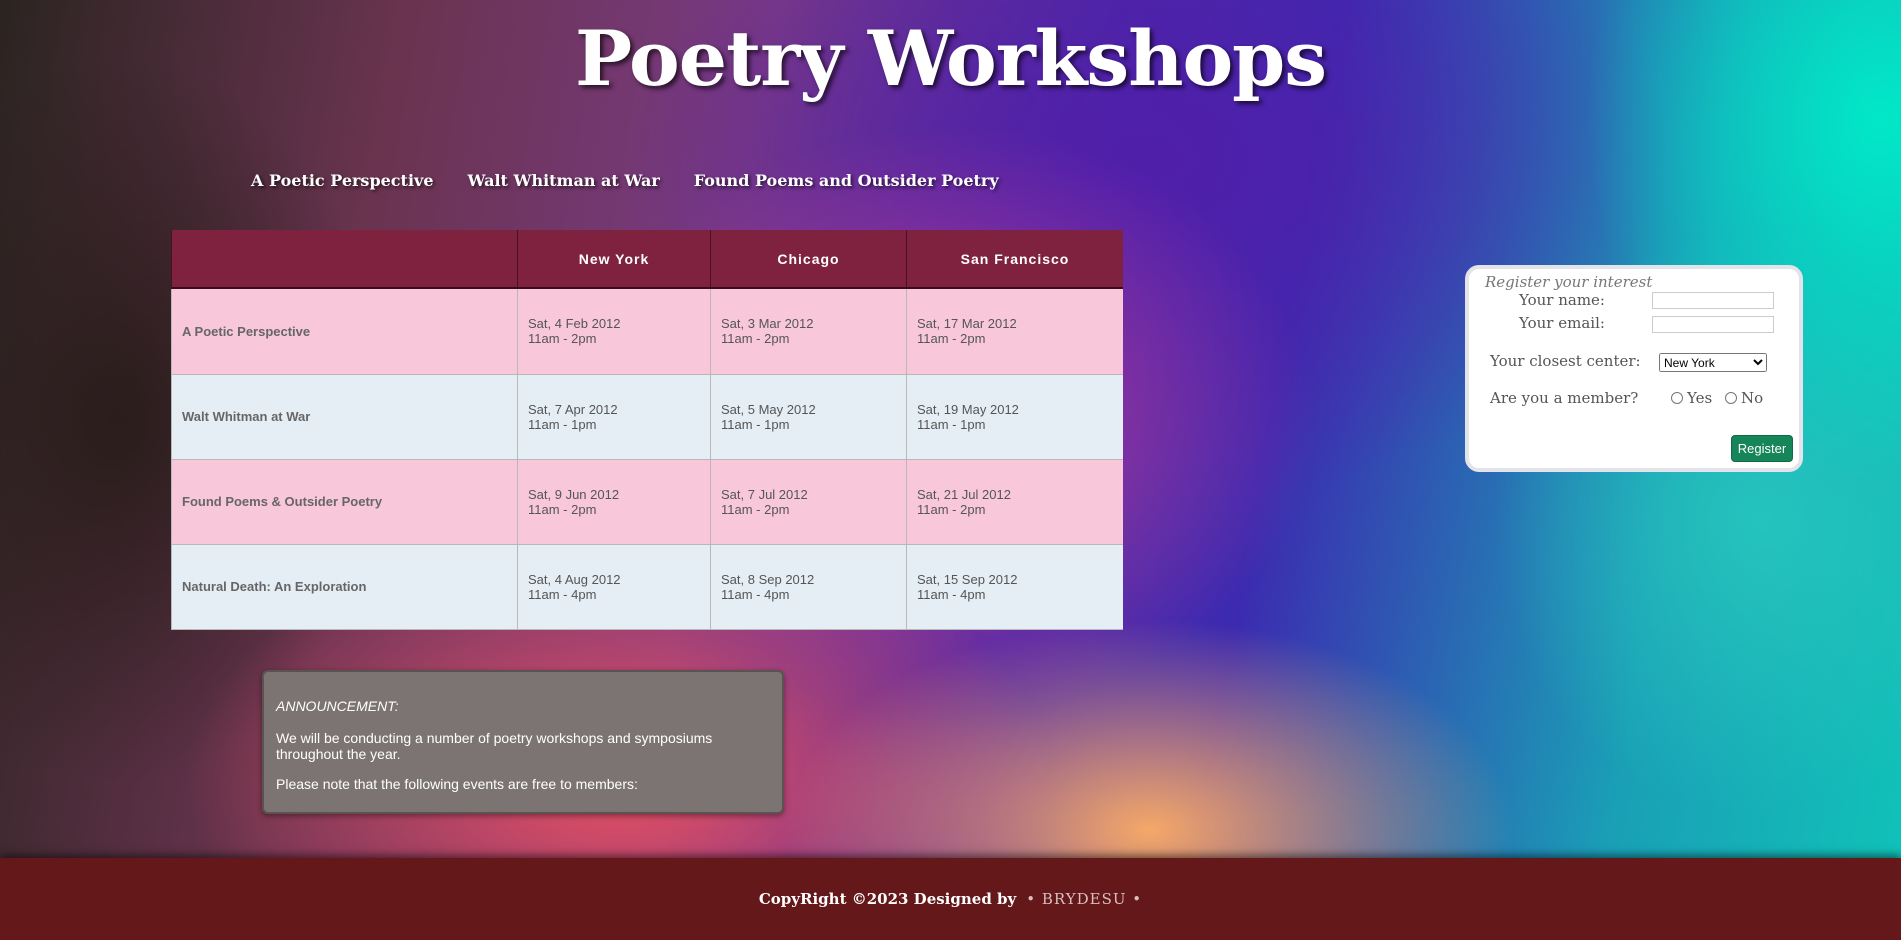  What do you see at coordinates (1562, 300) in the screenshot?
I see `name-label: Your name:` at bounding box center [1562, 300].